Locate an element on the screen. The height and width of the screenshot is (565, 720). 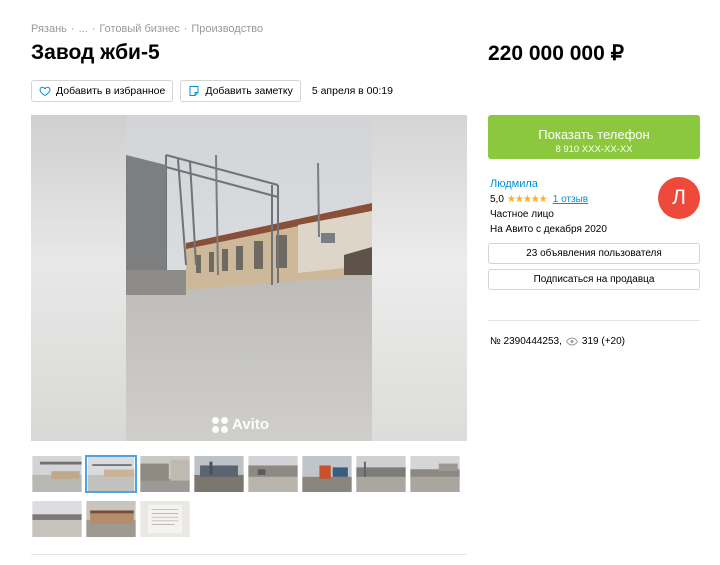
seller-since: На Авито с декабря 2020 is located at coordinates (548, 229).